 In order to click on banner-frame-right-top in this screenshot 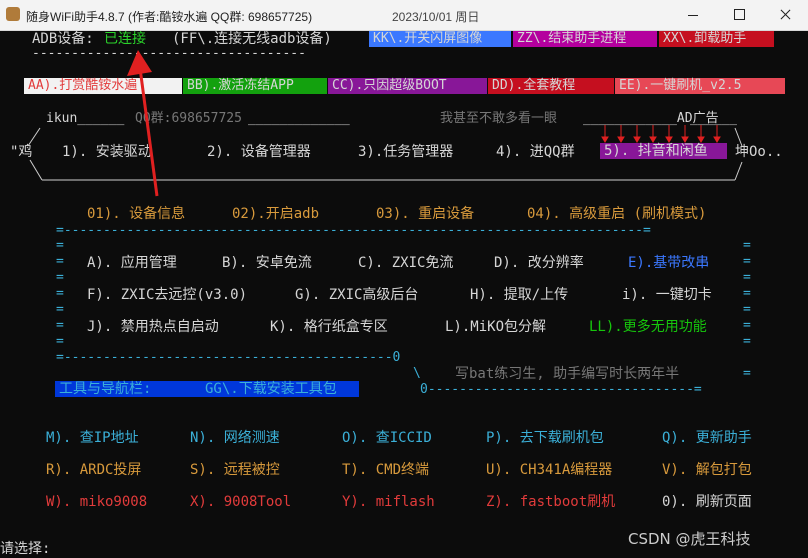, I will do `click(738, 137)`.